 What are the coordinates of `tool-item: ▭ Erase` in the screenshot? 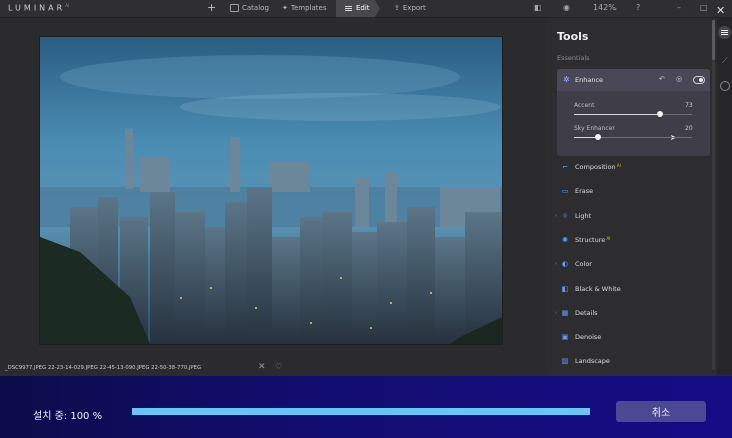 It's located at (632, 192).